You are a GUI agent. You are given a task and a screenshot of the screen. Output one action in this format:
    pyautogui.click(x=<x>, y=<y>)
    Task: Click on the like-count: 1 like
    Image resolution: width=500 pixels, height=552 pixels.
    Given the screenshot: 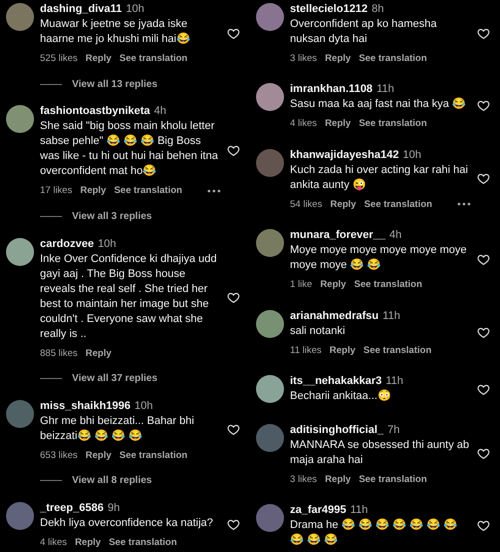 What is the action you would take?
    pyautogui.click(x=301, y=284)
    